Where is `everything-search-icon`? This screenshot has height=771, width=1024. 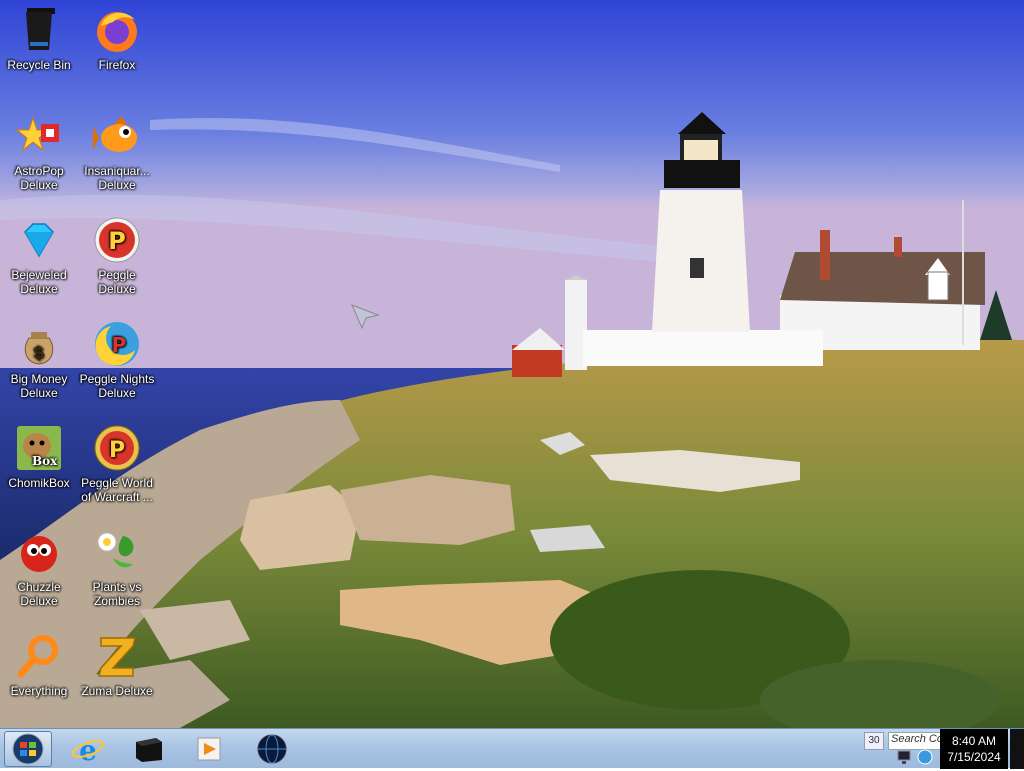 everything-search-icon is located at coordinates (37, 656).